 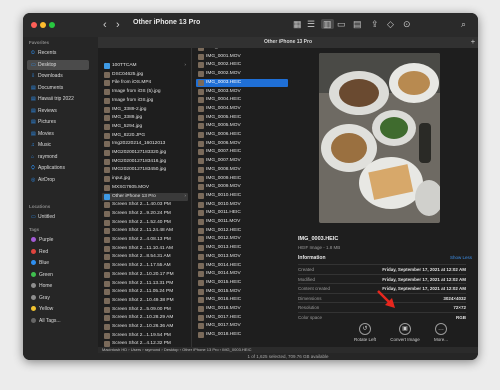 What do you see at coordinates (463, 24) in the screenshot?
I see `search-icon: ⌕` at bounding box center [463, 24].